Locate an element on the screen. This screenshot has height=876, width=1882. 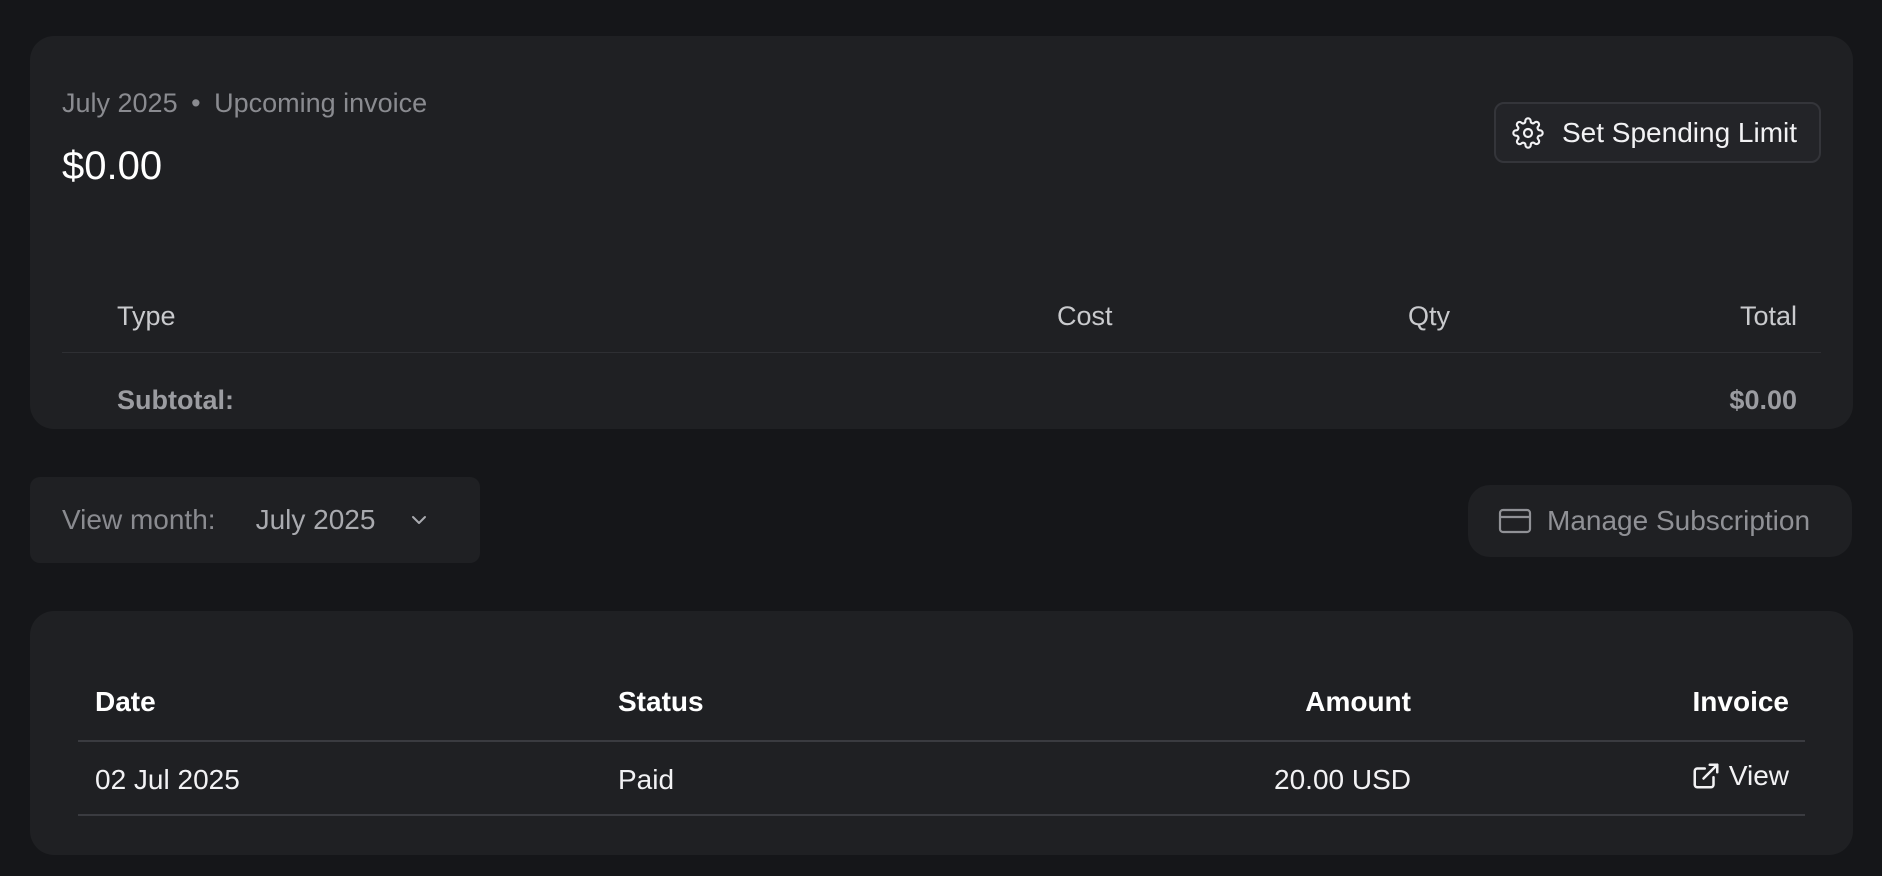
header-date: Date is located at coordinates (125, 701).